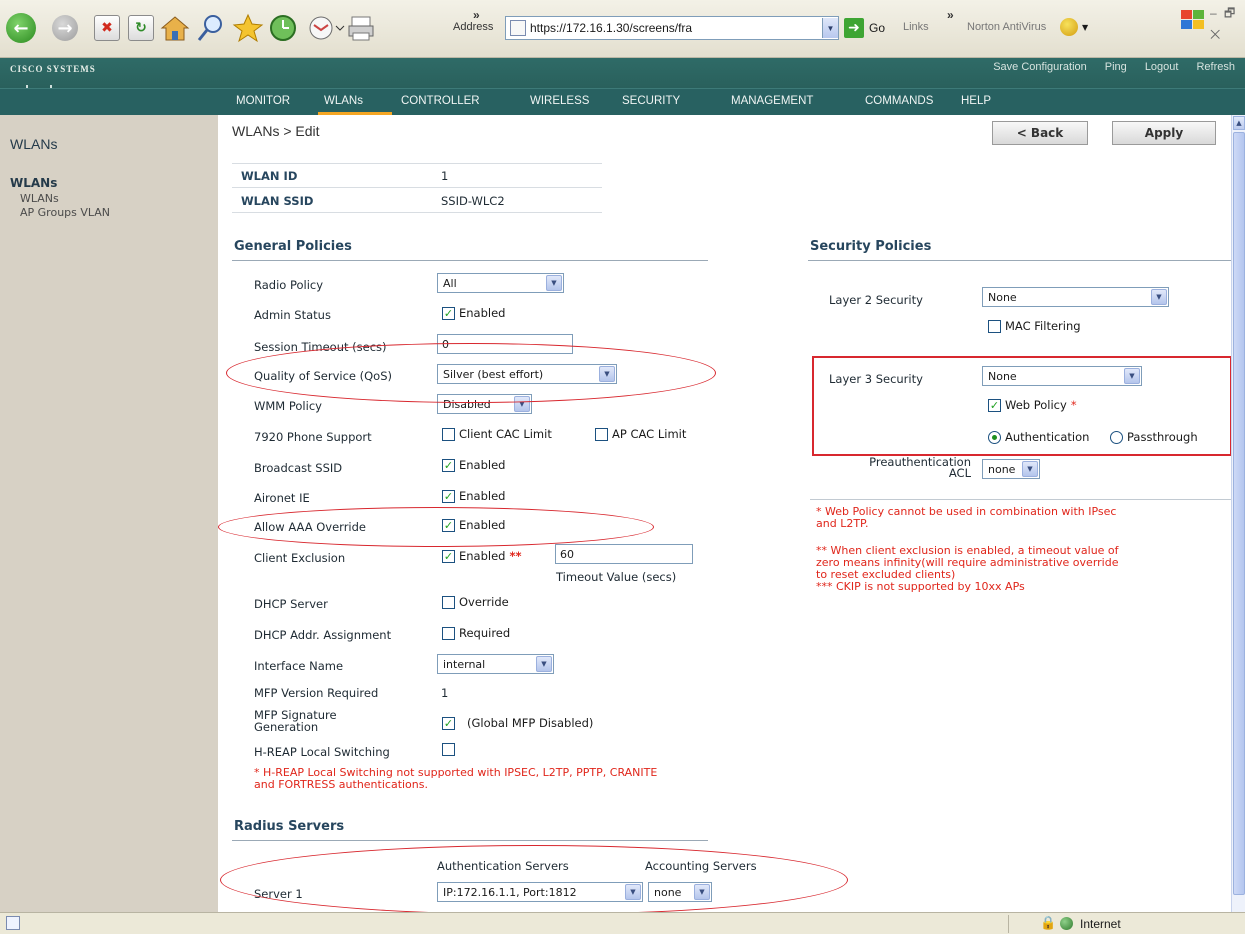 This screenshot has height=934, width=1245. What do you see at coordinates (830, 28) in the screenshot?
I see `address-dropdown-arrow: ▼` at bounding box center [830, 28].